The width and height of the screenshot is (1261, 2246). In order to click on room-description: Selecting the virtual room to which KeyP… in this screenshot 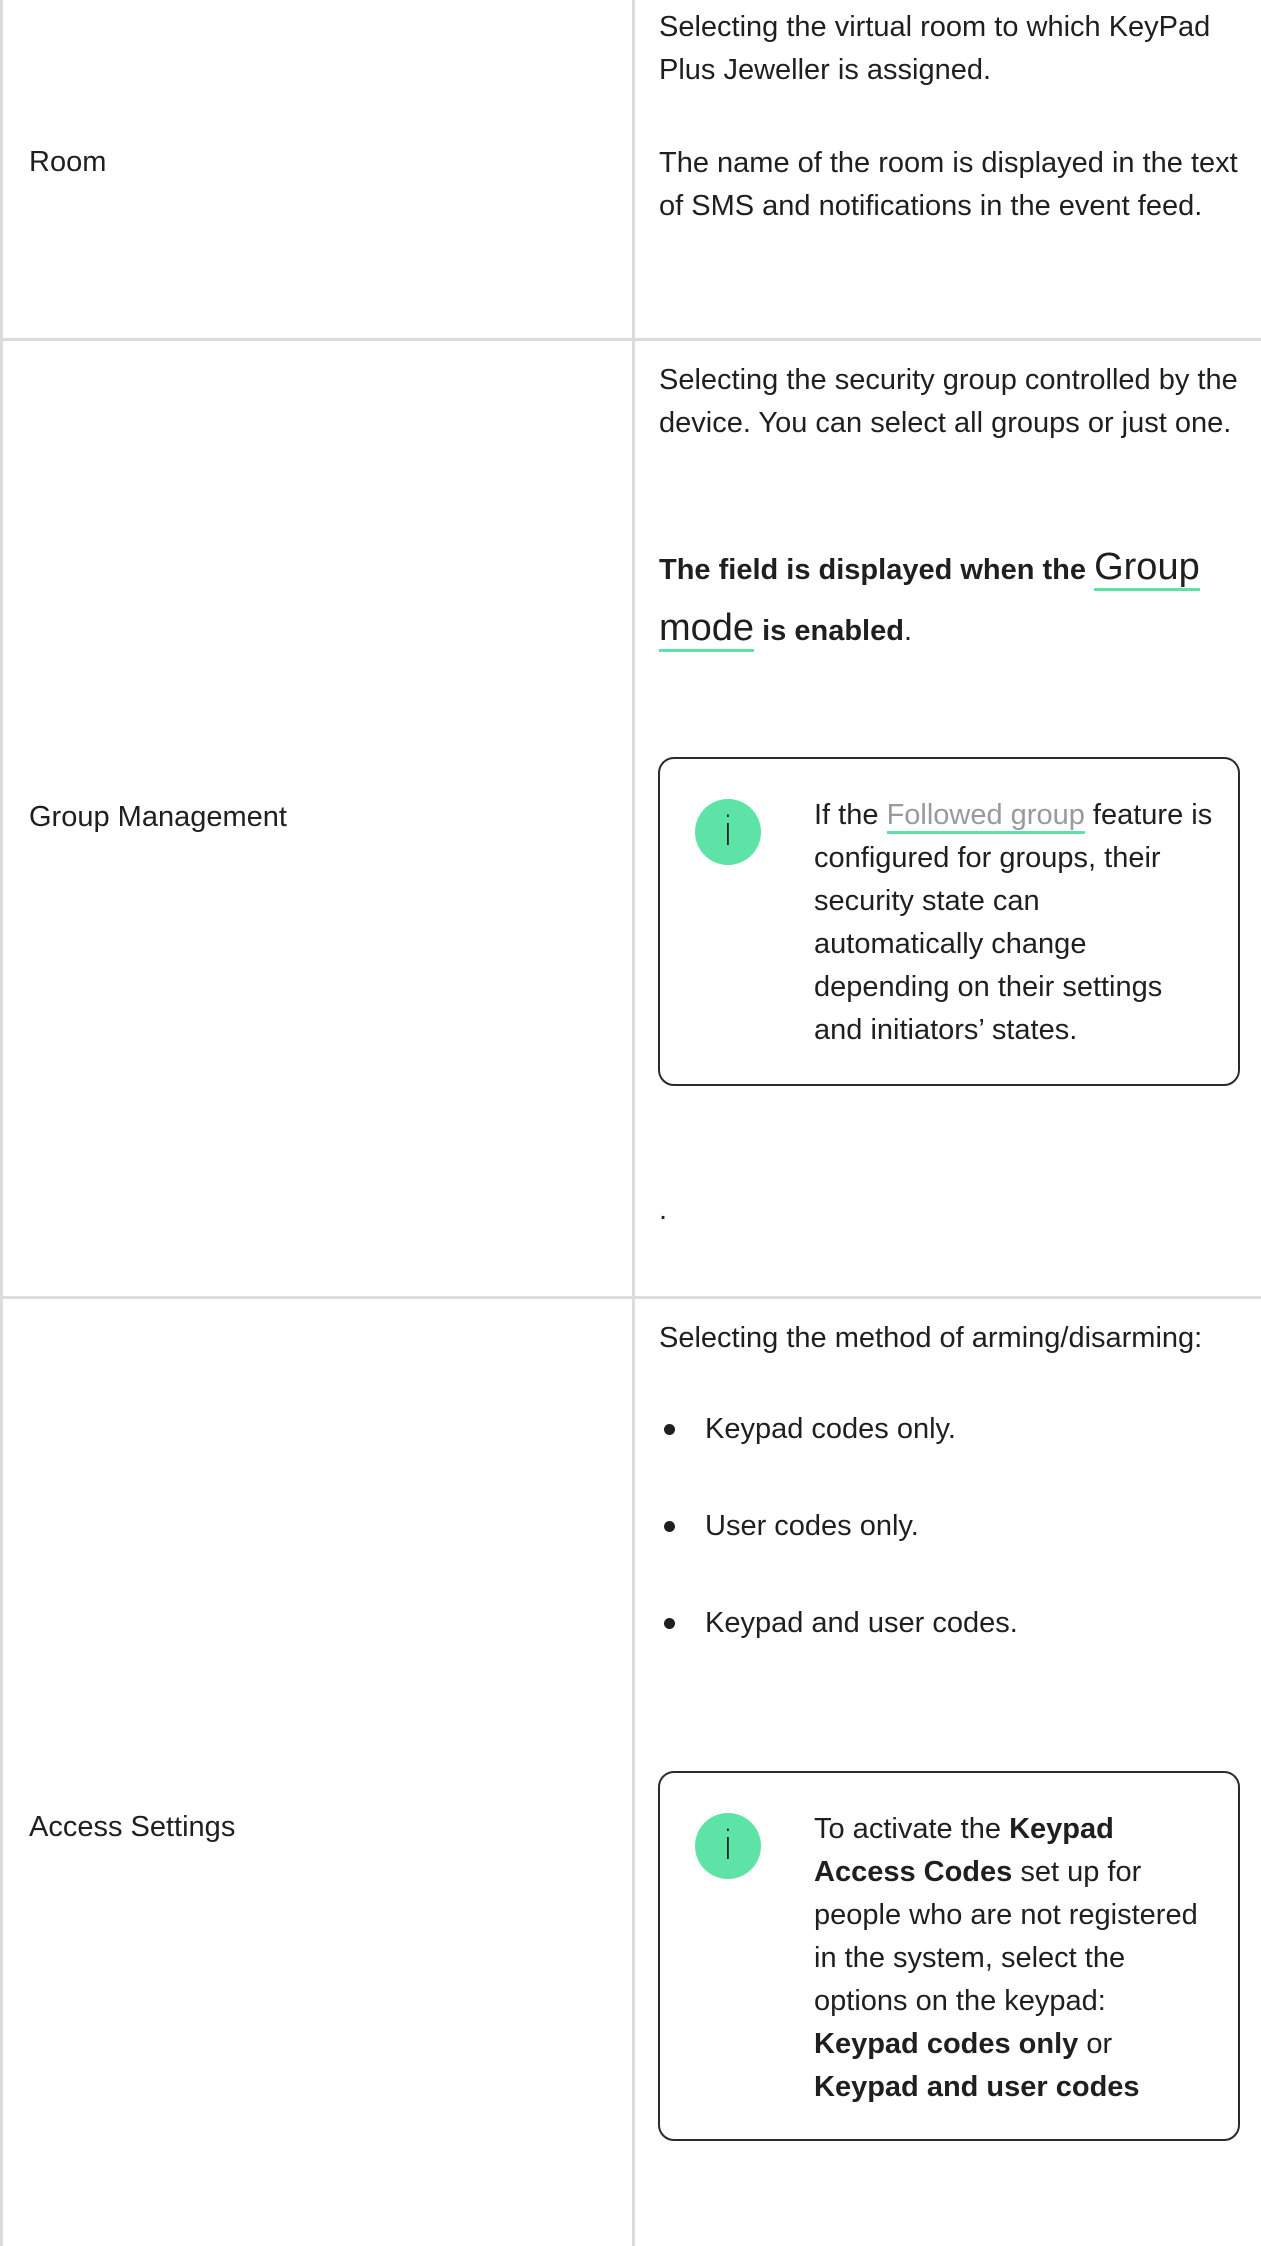, I will do `click(935, 48)`.